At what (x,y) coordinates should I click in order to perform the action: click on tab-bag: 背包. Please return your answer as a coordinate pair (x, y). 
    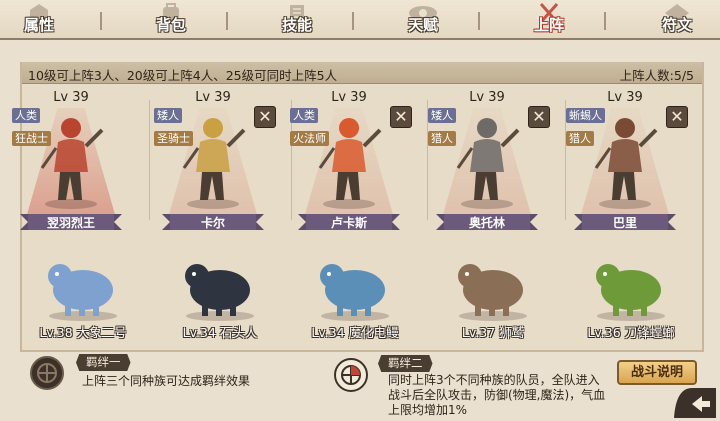
    Looking at the image, I should click on (171, 19).